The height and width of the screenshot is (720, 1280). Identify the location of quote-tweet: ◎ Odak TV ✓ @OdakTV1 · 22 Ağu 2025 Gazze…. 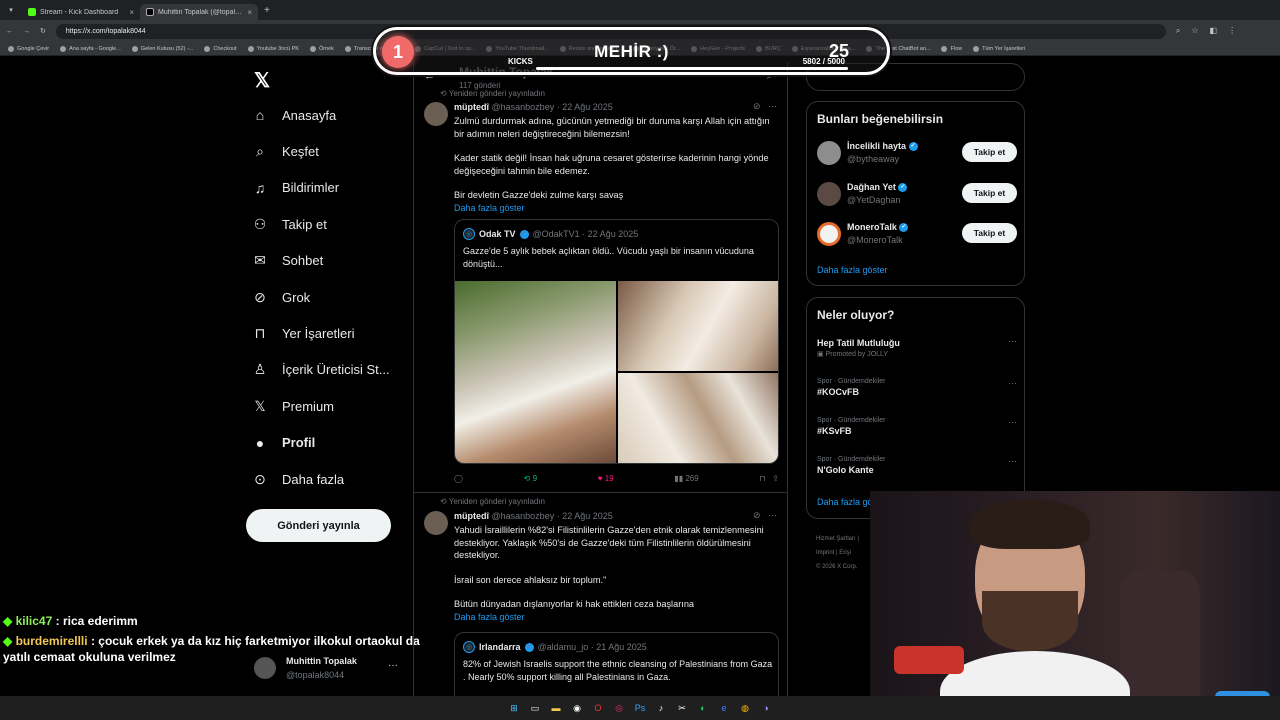
(616, 341).